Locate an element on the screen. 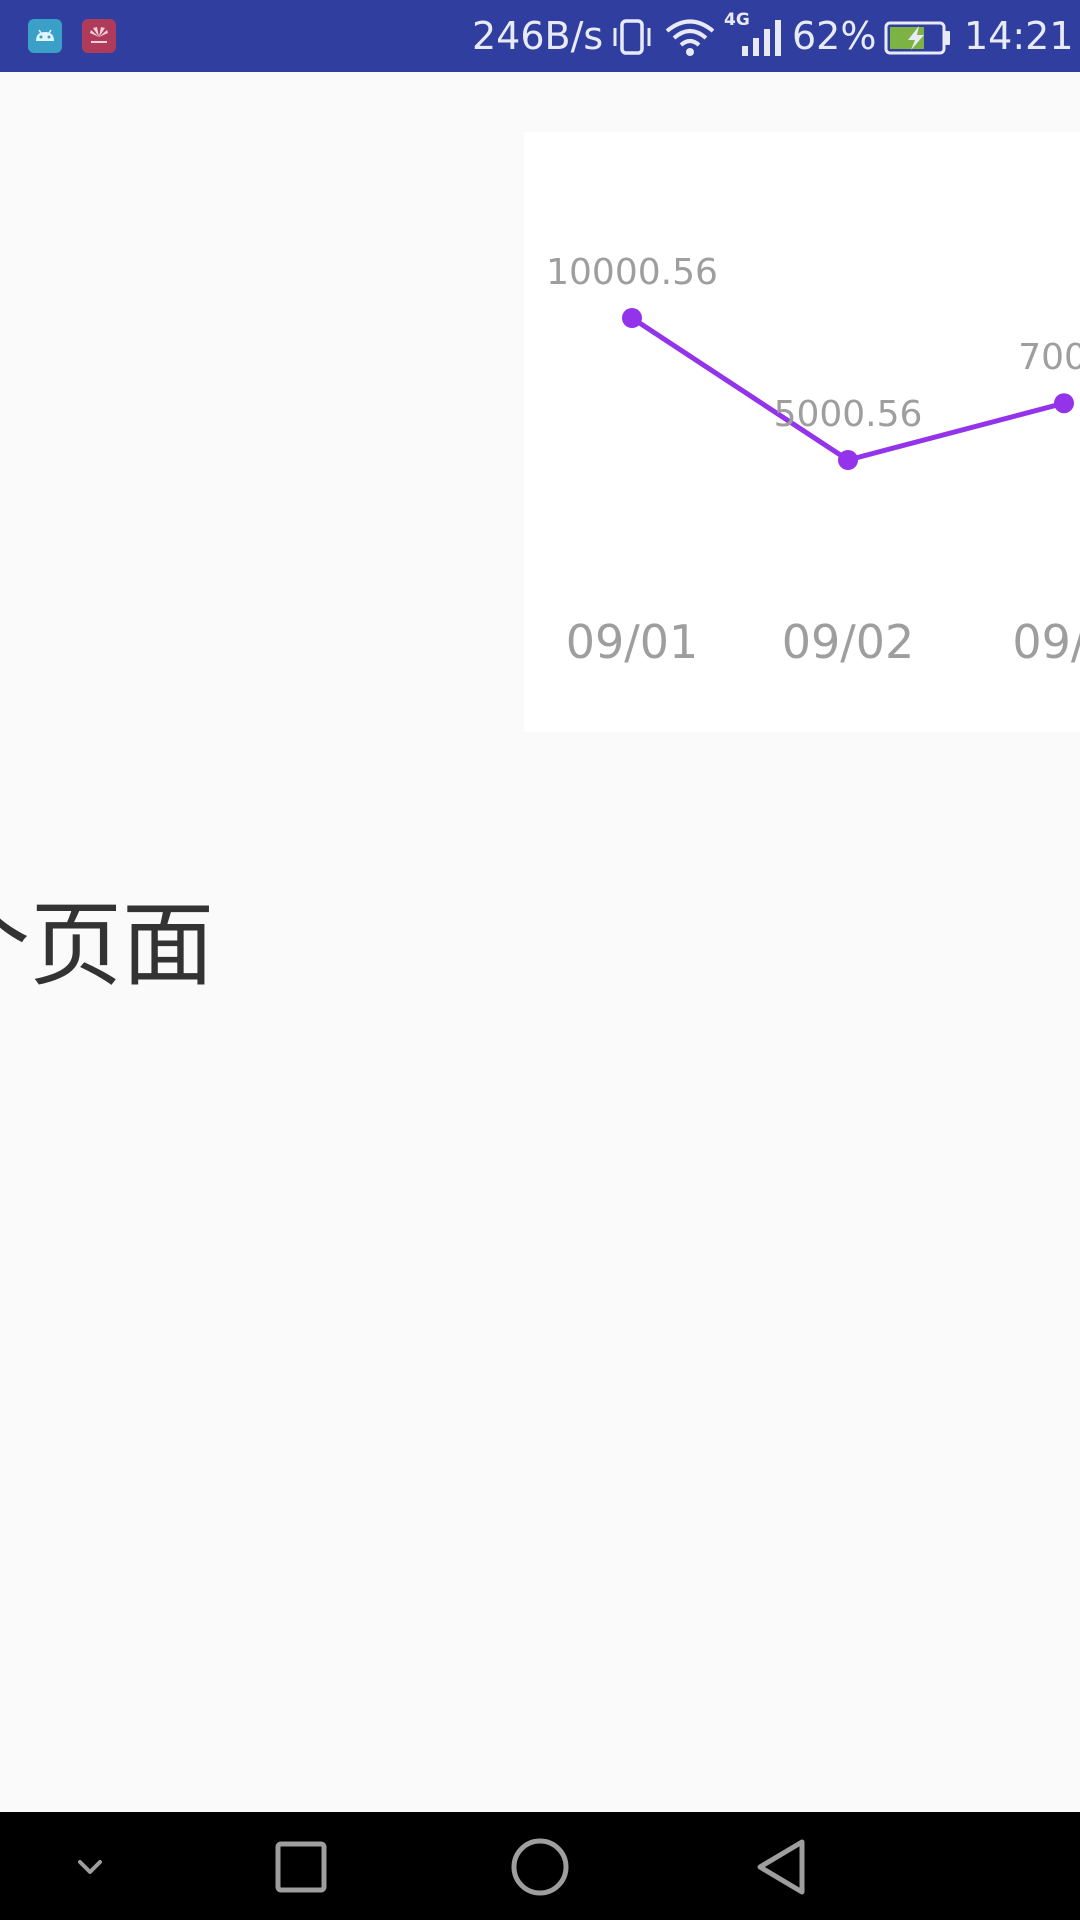  wifi-icon is located at coordinates (690, 40).